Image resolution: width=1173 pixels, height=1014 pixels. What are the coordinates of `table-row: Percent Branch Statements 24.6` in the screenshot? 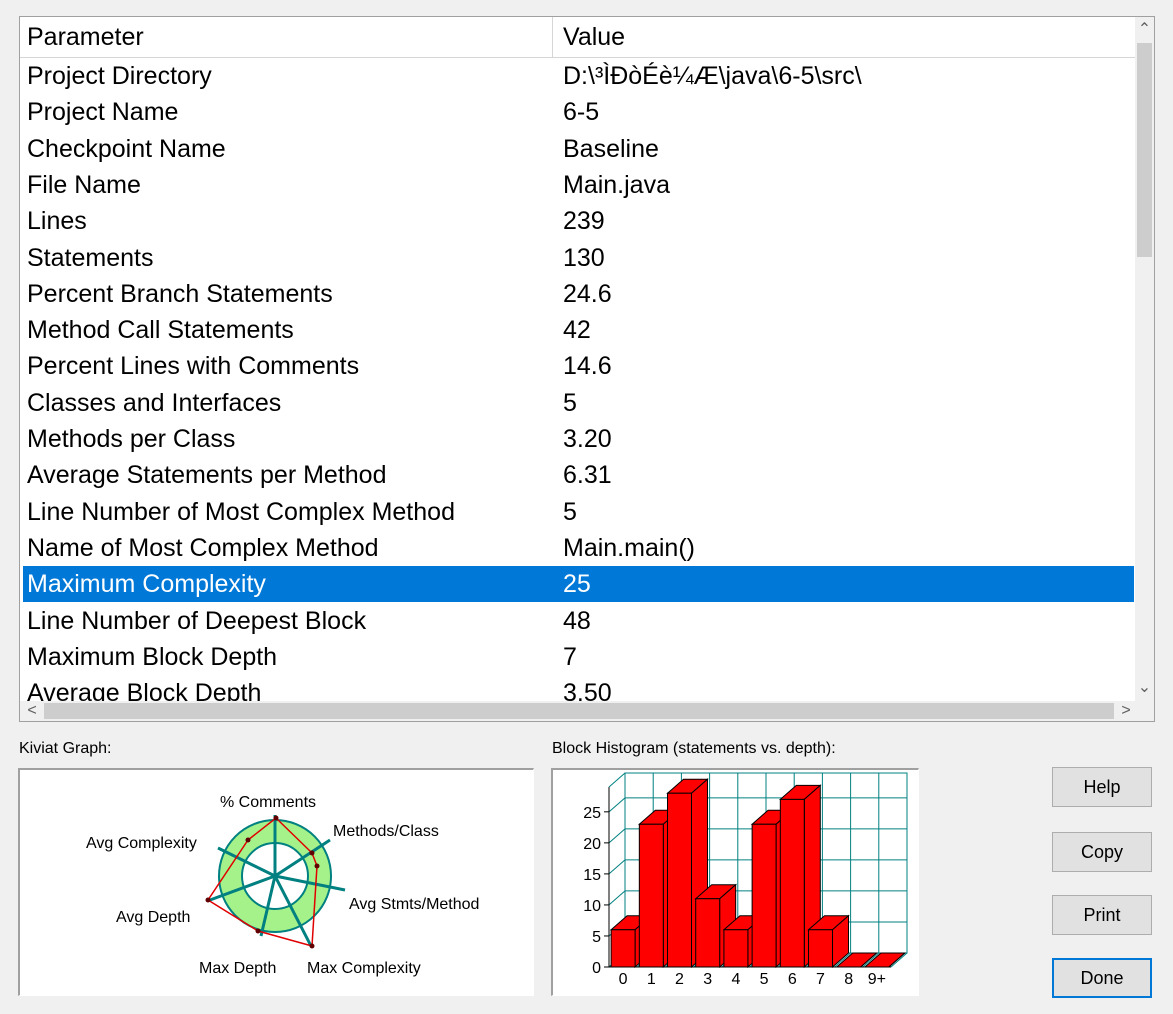 It's located at (578, 294).